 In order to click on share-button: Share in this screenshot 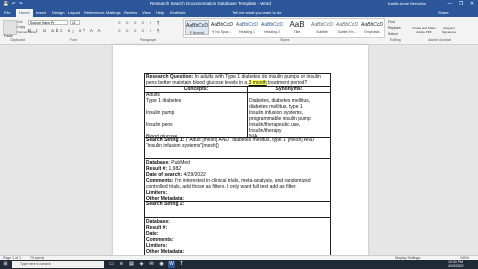, I will do `click(443, 12)`.